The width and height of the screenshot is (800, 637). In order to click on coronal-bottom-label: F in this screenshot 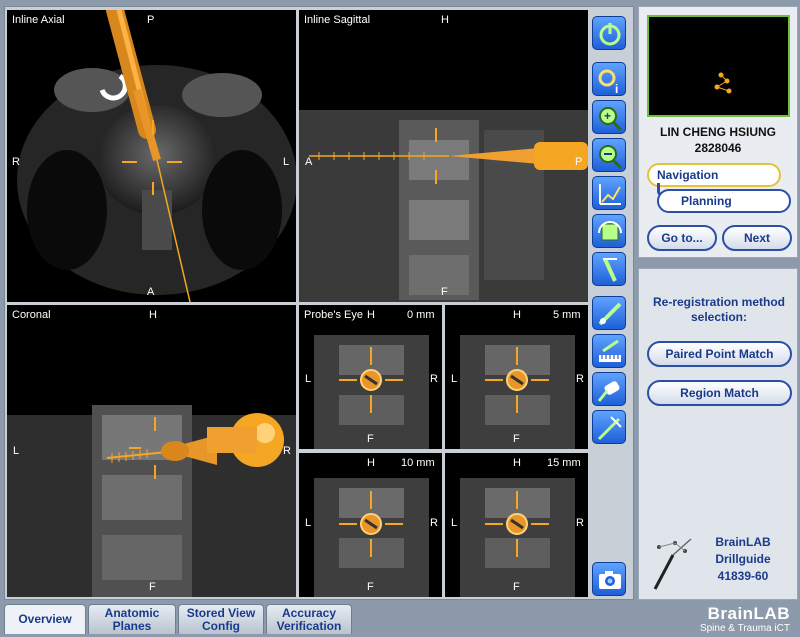, I will do `click(152, 587)`.